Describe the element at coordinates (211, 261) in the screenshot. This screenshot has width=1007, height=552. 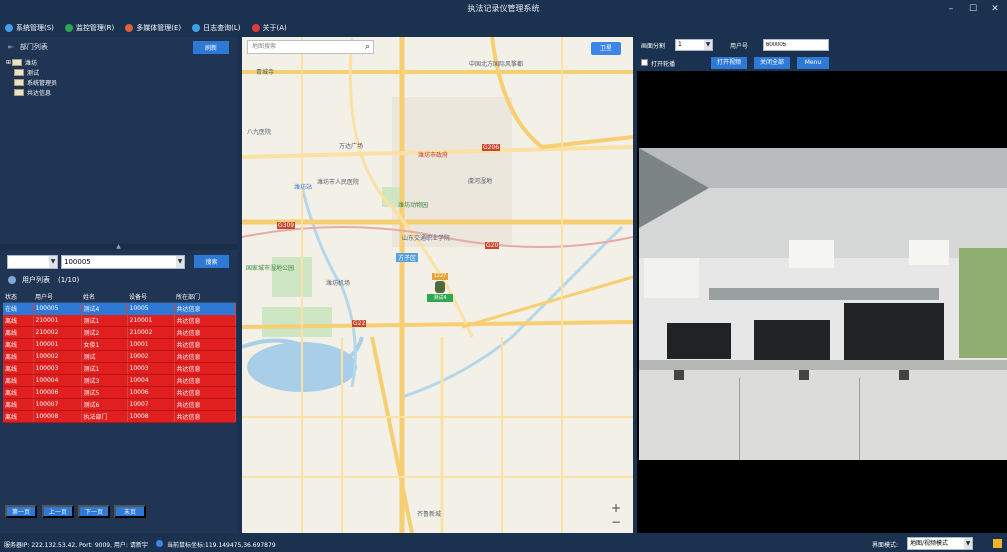
I see `search-button: 搜索` at that location.